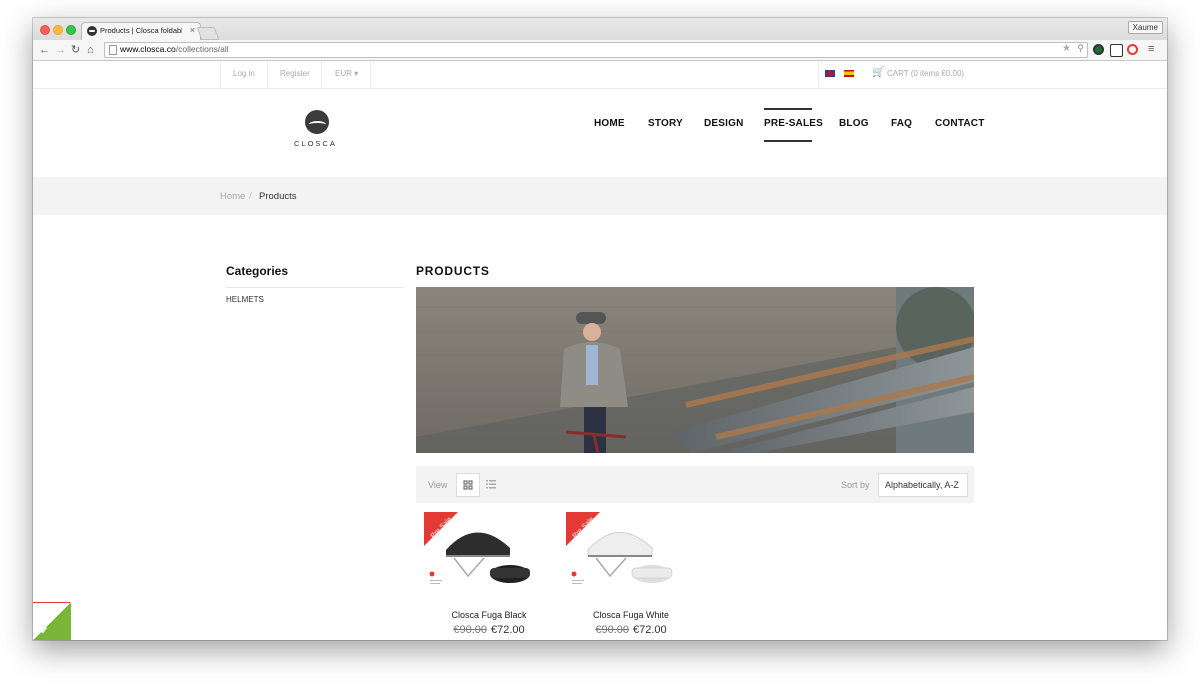 The width and height of the screenshot is (1200, 688). I want to click on sort-select: Alphabetically, A-Z, so click(923, 485).